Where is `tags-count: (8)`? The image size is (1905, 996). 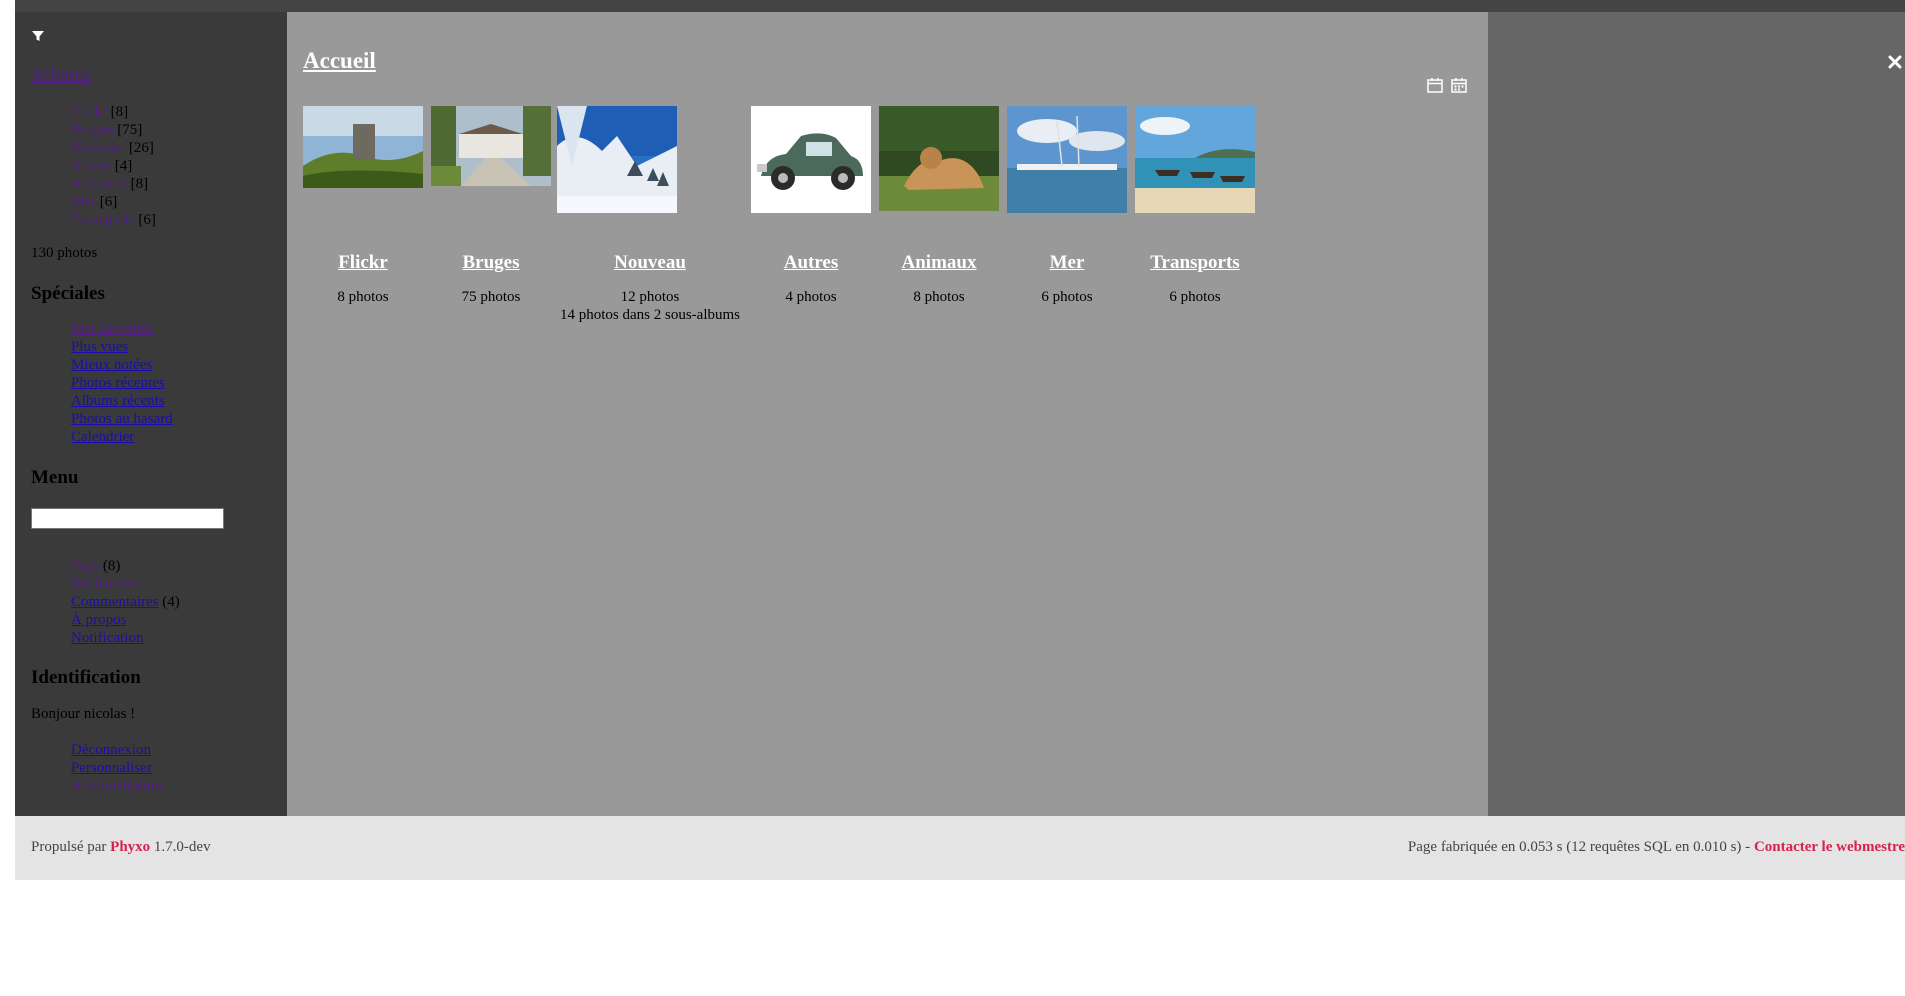
tags-count: (8) is located at coordinates (110, 566).